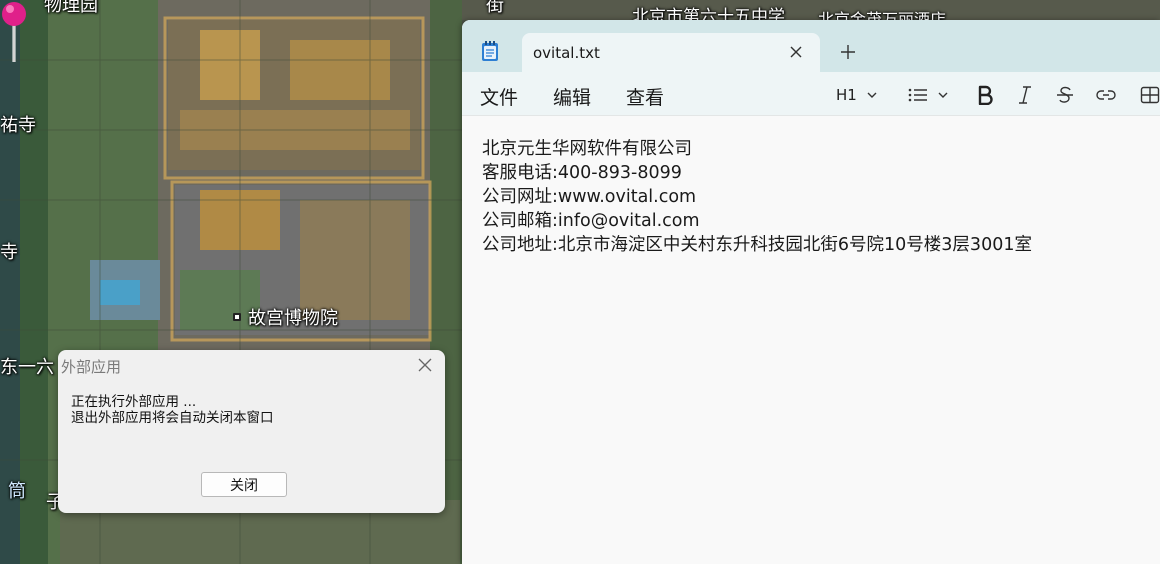 The image size is (1160, 564). Describe the element at coordinates (582, 173) in the screenshot. I see `text-line: 客服电话:400-893-8099` at that location.